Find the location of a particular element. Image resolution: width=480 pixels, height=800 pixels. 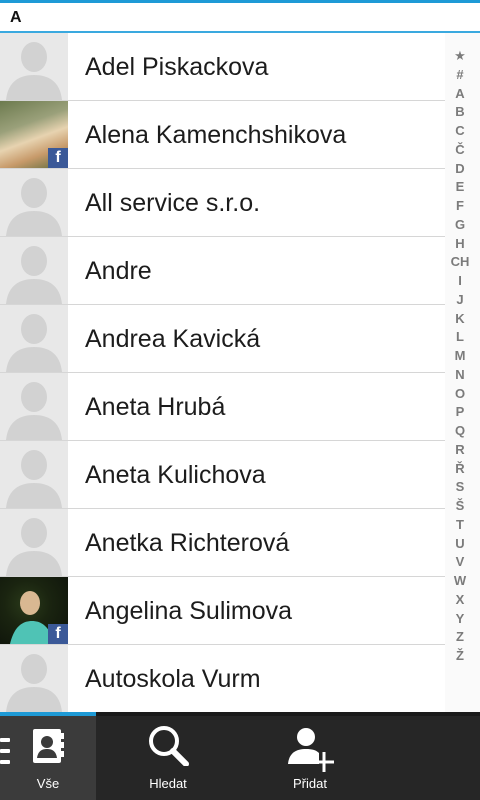

contact-row: Aneta Hrubá is located at coordinates (222, 407).